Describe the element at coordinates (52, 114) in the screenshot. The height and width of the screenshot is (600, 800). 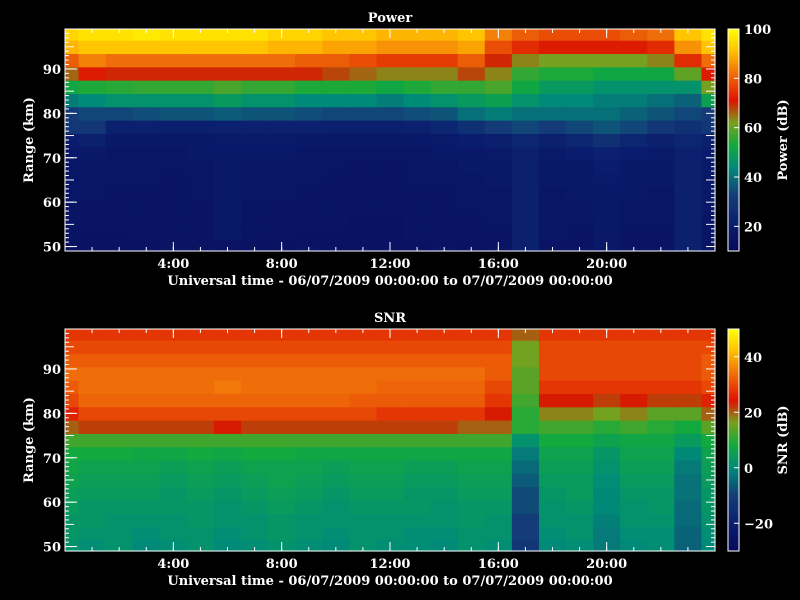
I see `y-tick-label: 80` at that location.